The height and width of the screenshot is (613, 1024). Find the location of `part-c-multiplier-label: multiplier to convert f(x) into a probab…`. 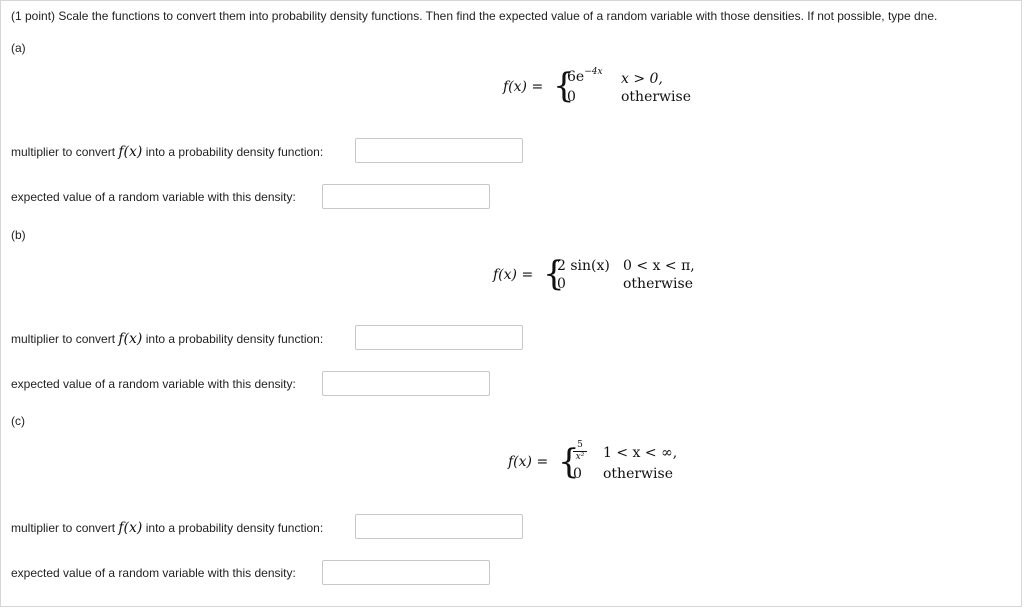

part-c-multiplier-label: multiplier to convert f(x) into a probab… is located at coordinates (167, 528).